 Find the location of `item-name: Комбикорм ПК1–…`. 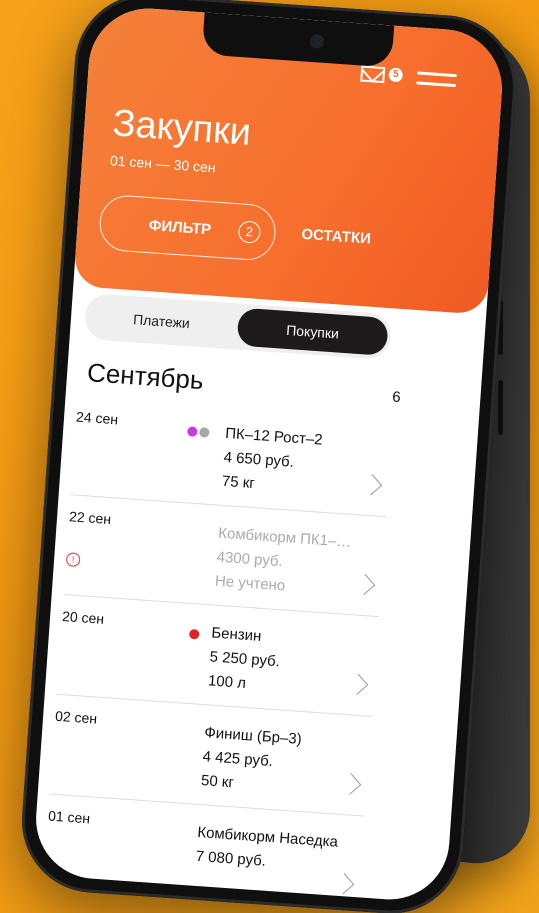

item-name: Комбикорм ПК1–… is located at coordinates (284, 537).